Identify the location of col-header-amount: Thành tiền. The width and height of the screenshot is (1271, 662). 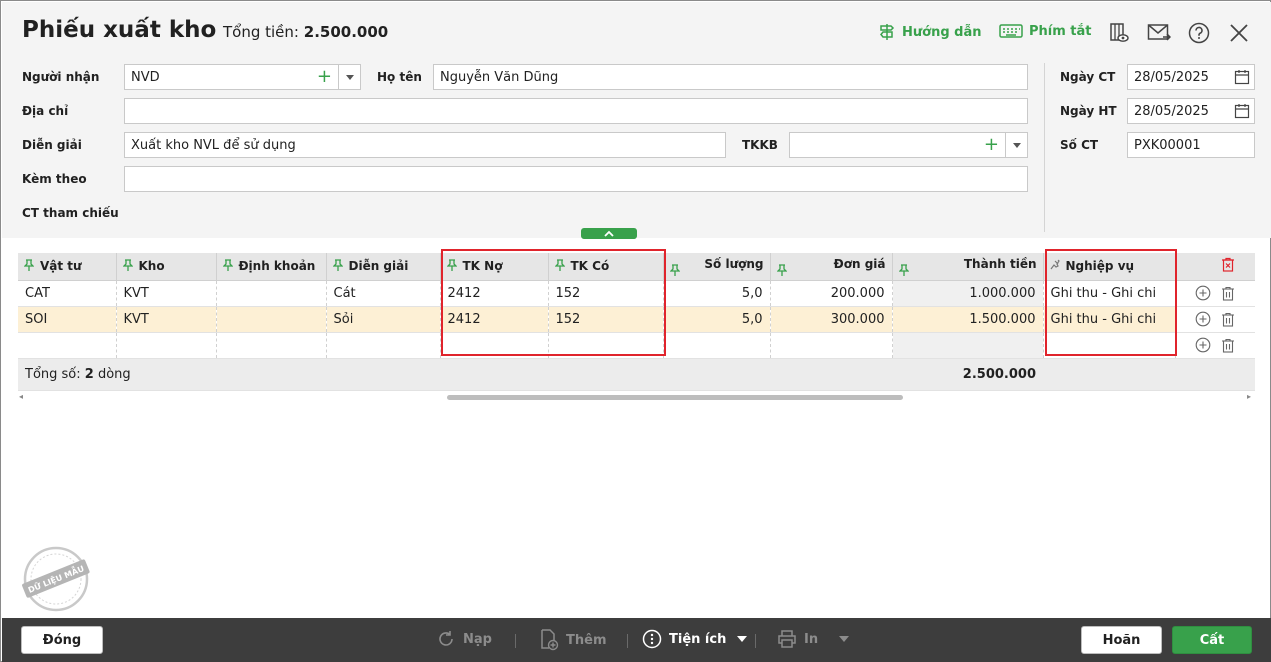
(968, 267).